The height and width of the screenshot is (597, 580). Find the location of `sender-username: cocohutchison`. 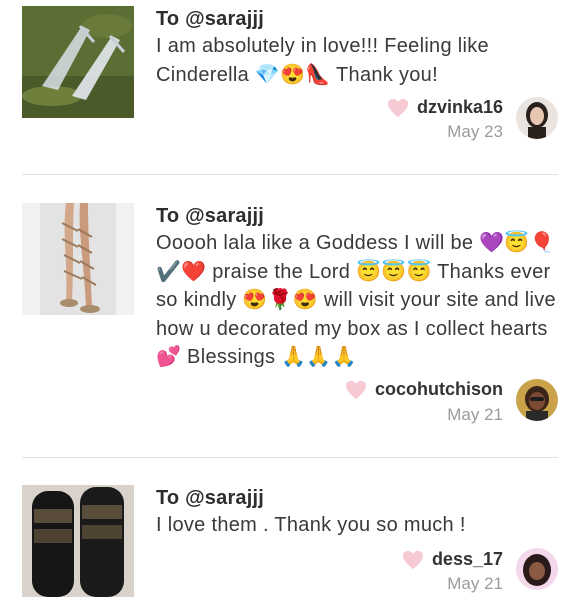

sender-username: cocohutchison is located at coordinates (439, 389).